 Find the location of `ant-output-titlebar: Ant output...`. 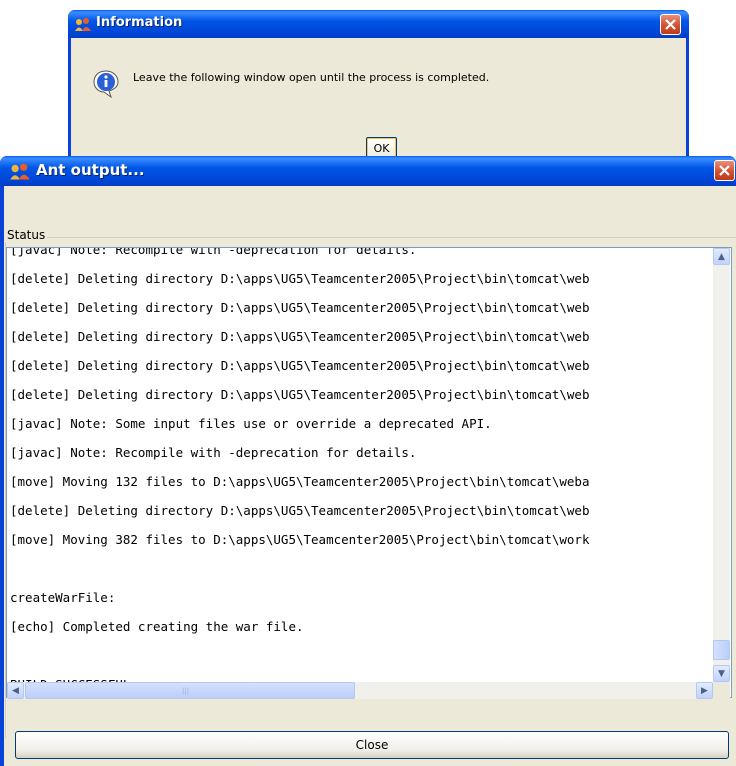

ant-output-titlebar: Ant output... is located at coordinates (368, 171).